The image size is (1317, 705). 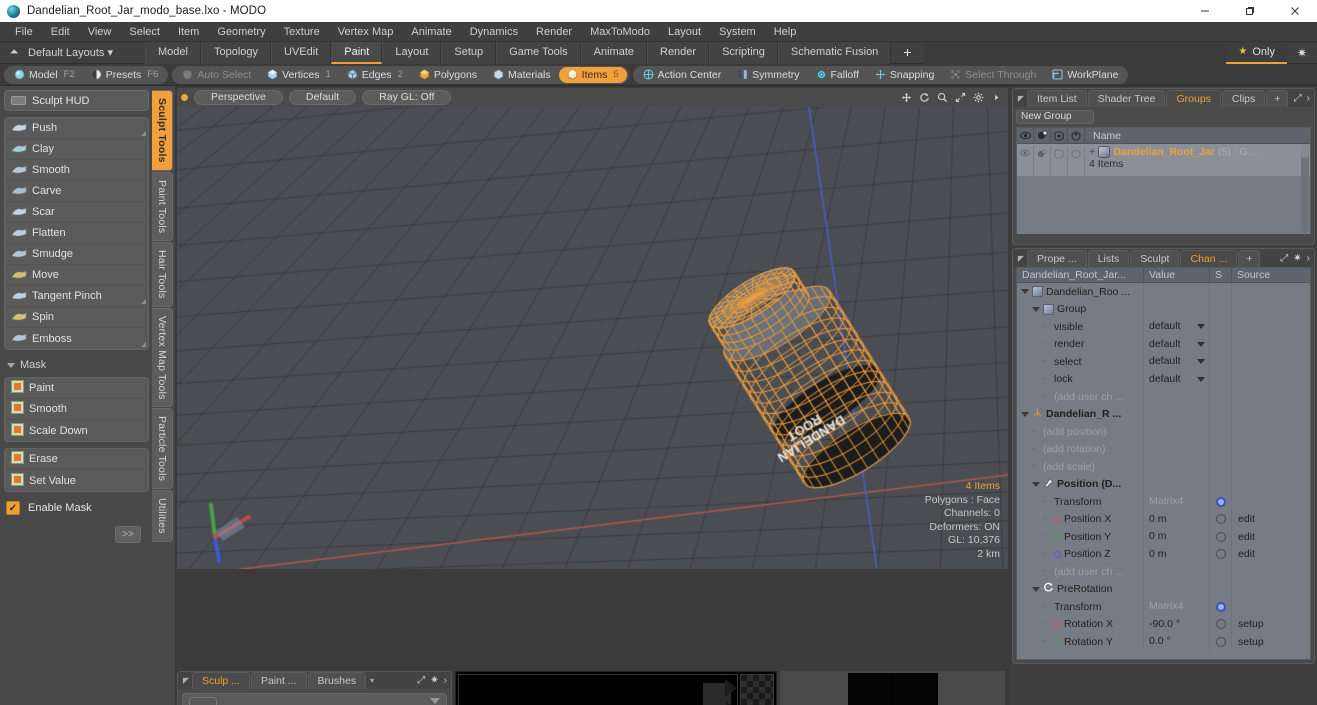 What do you see at coordinates (302, 32) in the screenshot?
I see `menu-item-texture: Texture` at bounding box center [302, 32].